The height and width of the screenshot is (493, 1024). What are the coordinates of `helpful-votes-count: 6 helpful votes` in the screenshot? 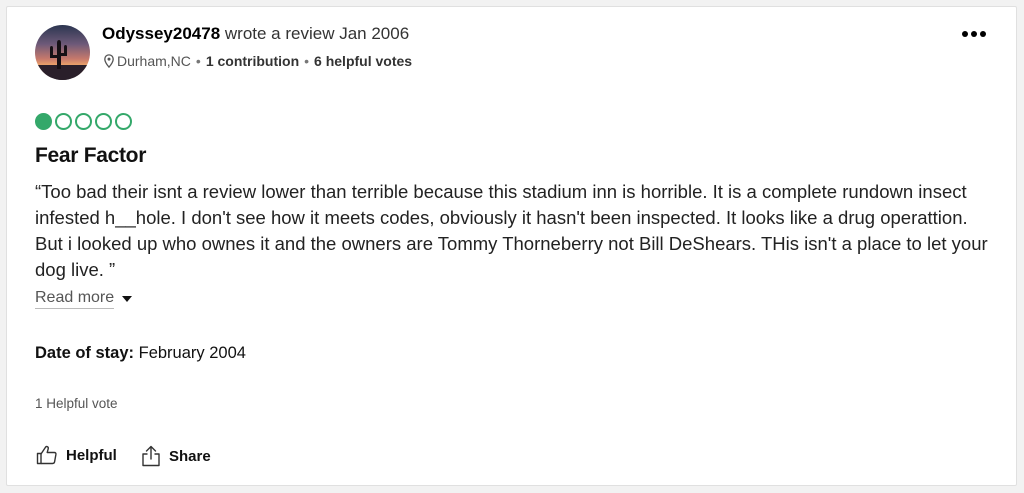 It's located at (363, 61).